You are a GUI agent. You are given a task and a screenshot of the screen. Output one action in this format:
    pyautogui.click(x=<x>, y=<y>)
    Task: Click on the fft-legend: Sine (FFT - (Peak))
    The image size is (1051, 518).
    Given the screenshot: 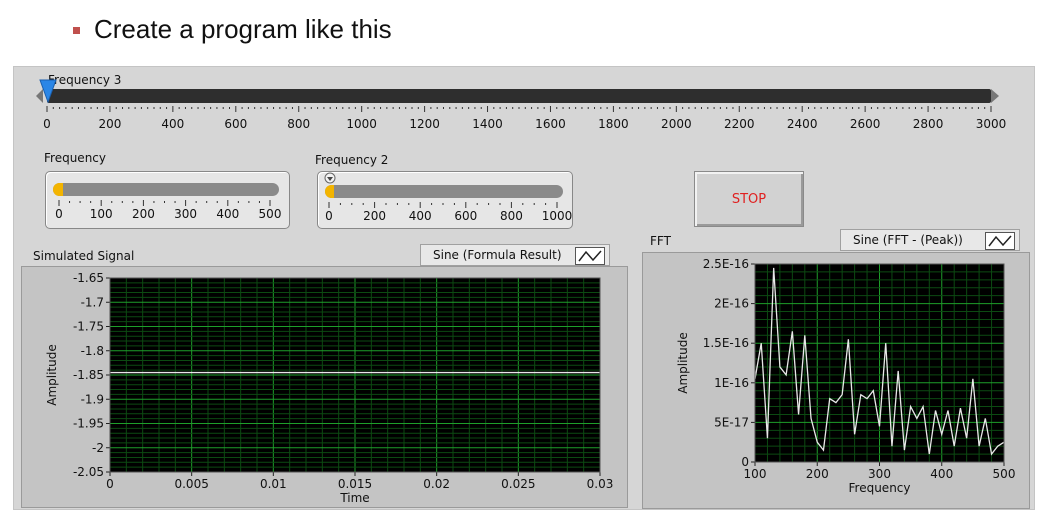 What is the action you would take?
    pyautogui.click(x=930, y=240)
    